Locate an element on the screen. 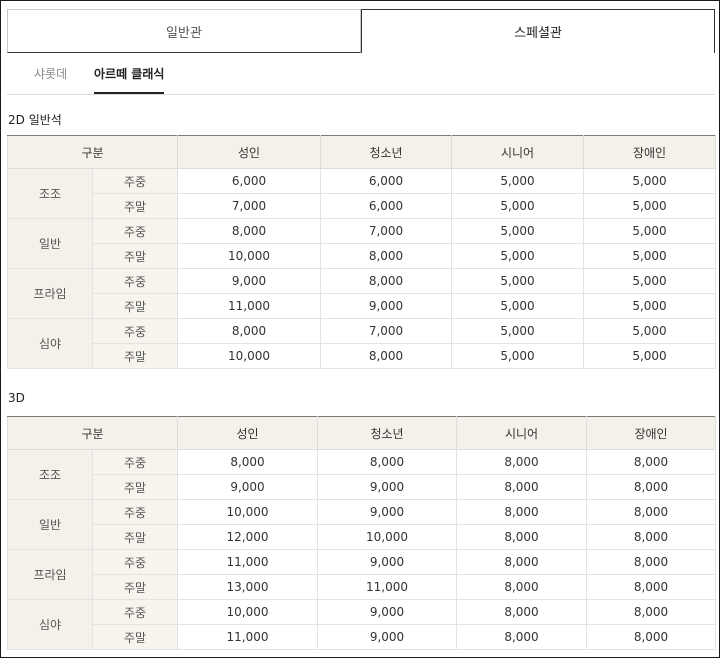 This screenshot has height=658, width=720. tab-general-hall: 일반관 is located at coordinates (184, 31).